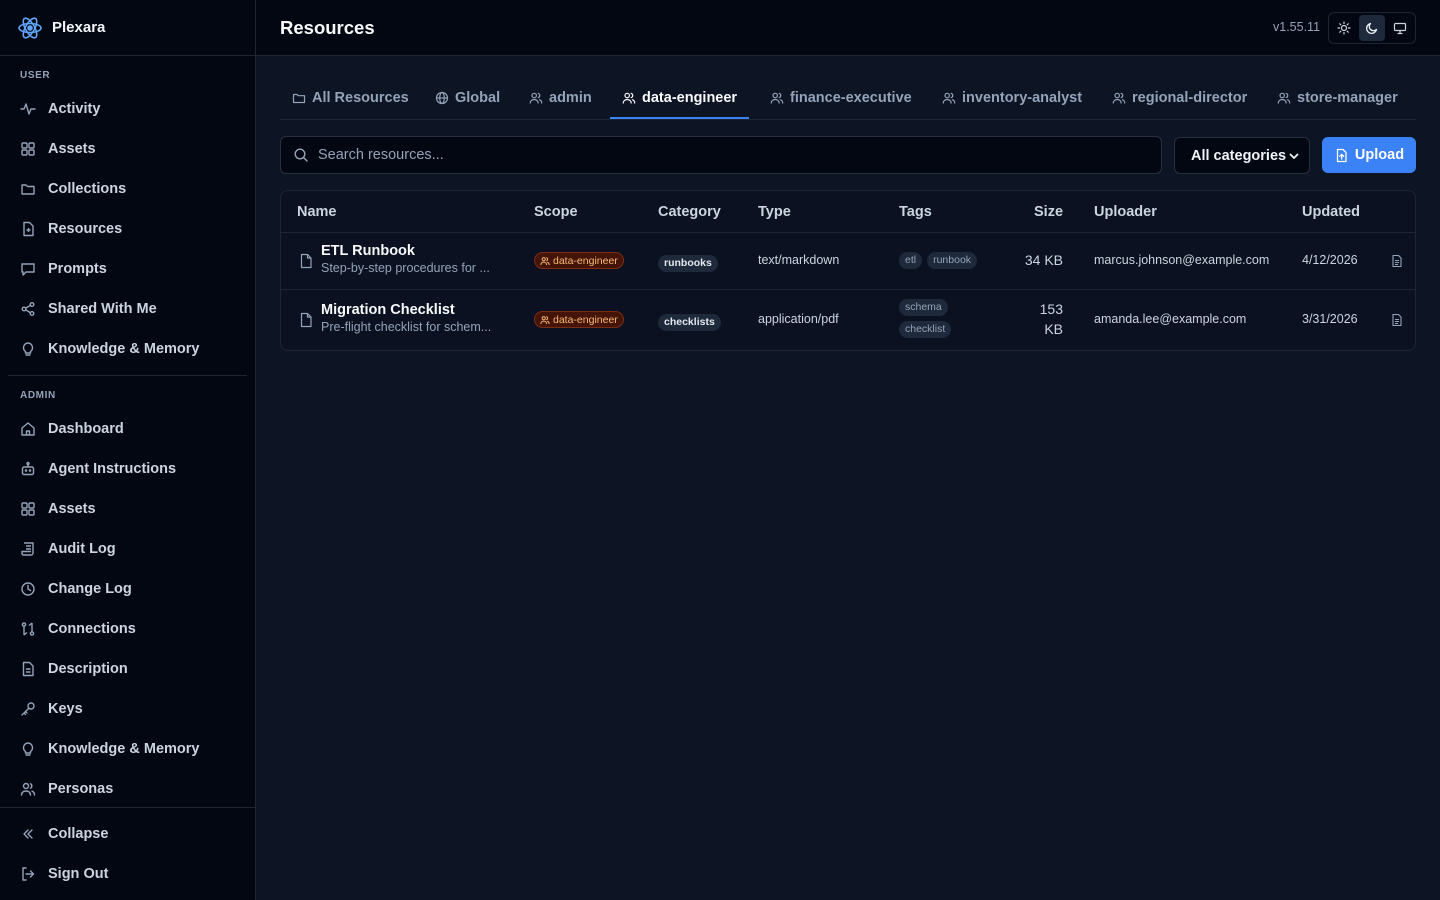 The width and height of the screenshot is (1440, 900). Describe the element at coordinates (85, 229) in the screenshot. I see `sidebar-item-label: Resources` at that location.